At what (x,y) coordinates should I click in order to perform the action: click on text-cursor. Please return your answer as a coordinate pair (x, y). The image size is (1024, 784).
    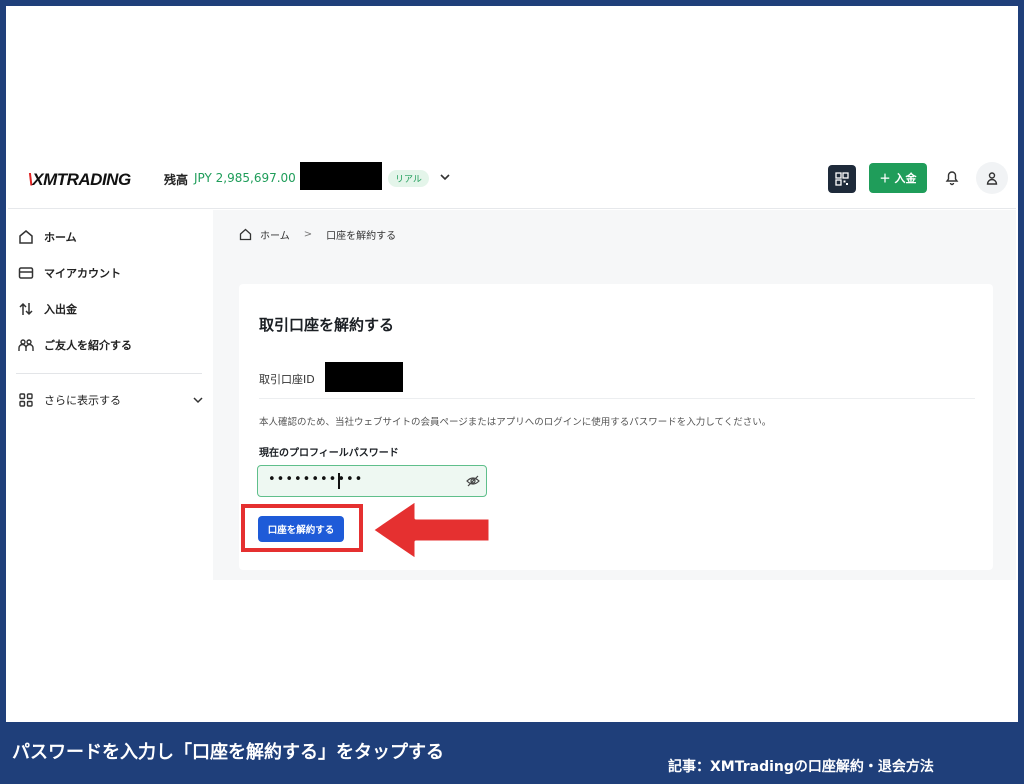
    Looking at the image, I should click on (339, 481).